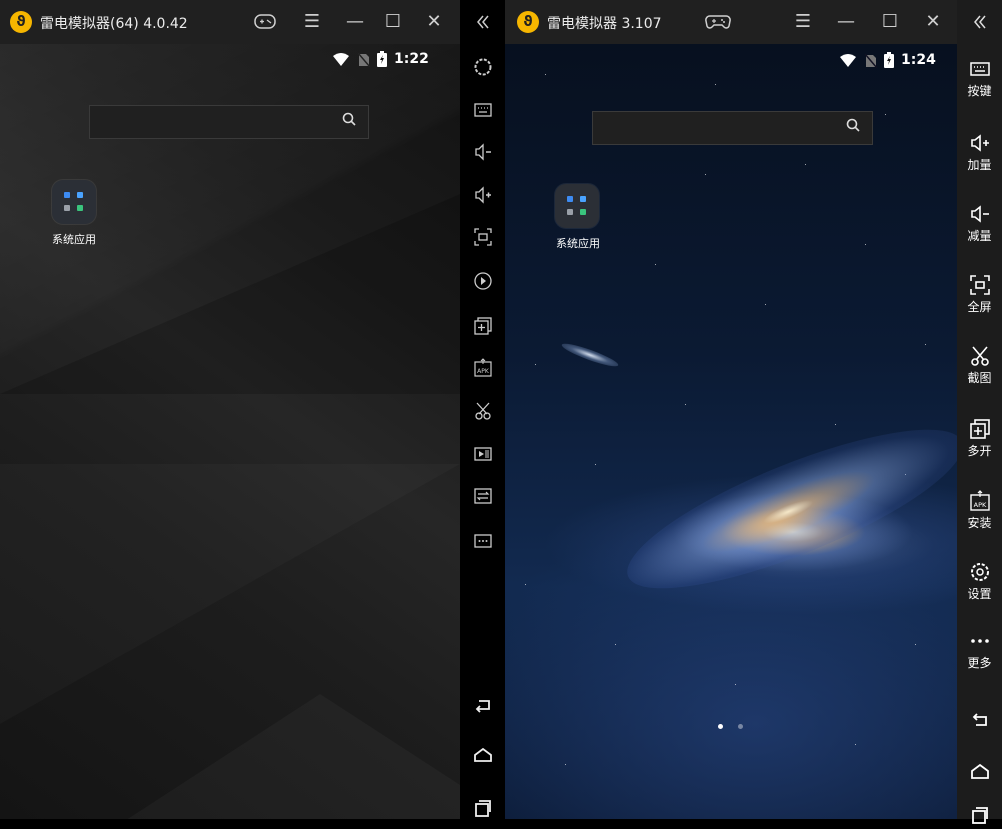  I want to click on sidebar-item-label: 减量, so click(979, 236).